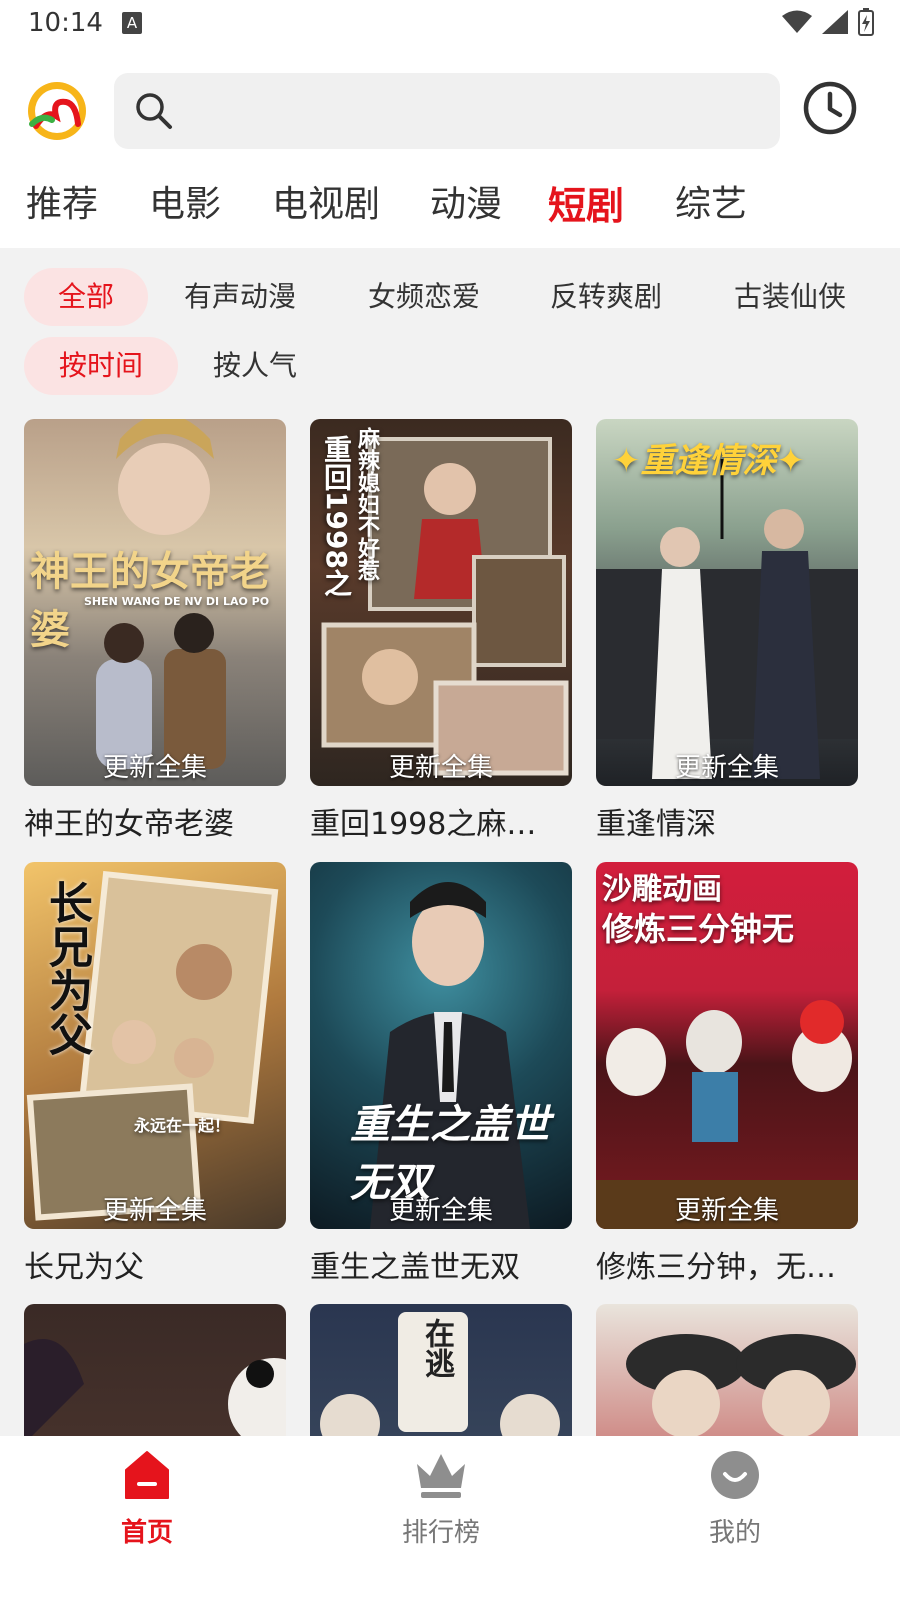 This screenshot has width=900, height=1600. I want to click on sort-by-popularity: 按人气, so click(255, 366).